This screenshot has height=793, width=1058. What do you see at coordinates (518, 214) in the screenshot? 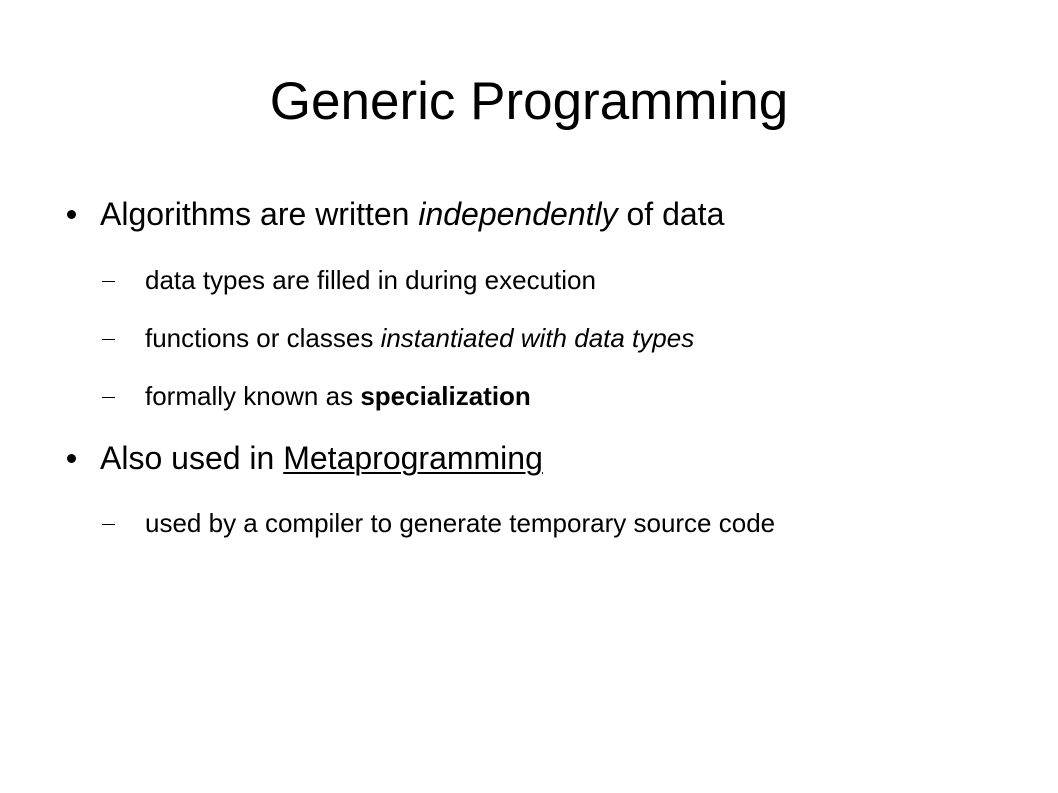
I see `bullet-emphasis: independently` at bounding box center [518, 214].